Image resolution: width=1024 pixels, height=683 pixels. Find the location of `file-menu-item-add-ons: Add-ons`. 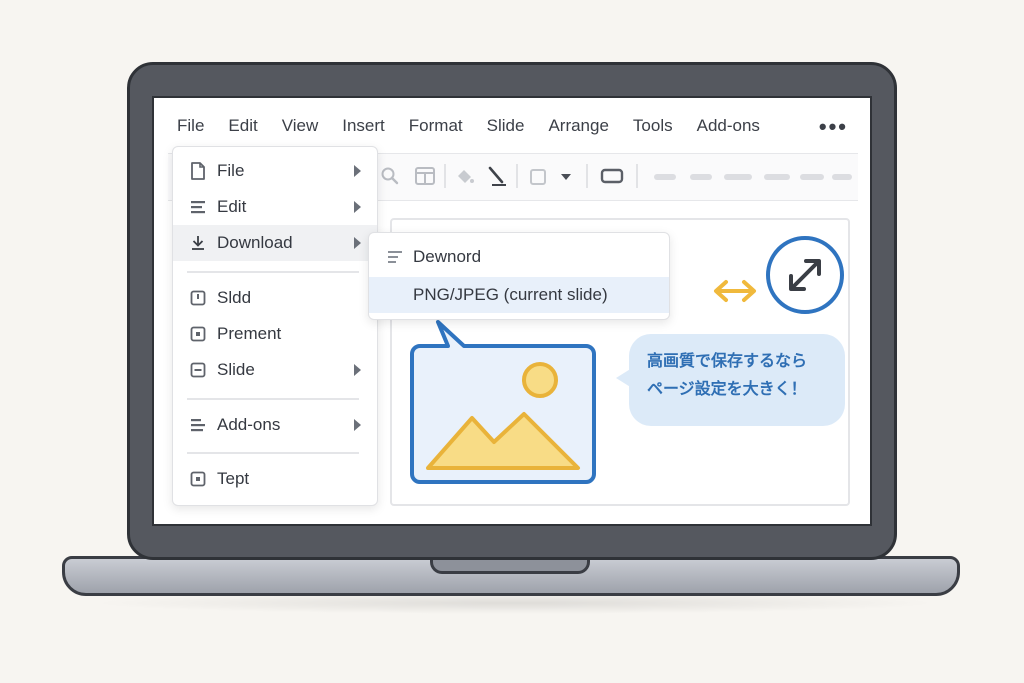

file-menu-item-add-ons: Add-ons is located at coordinates (275, 425).